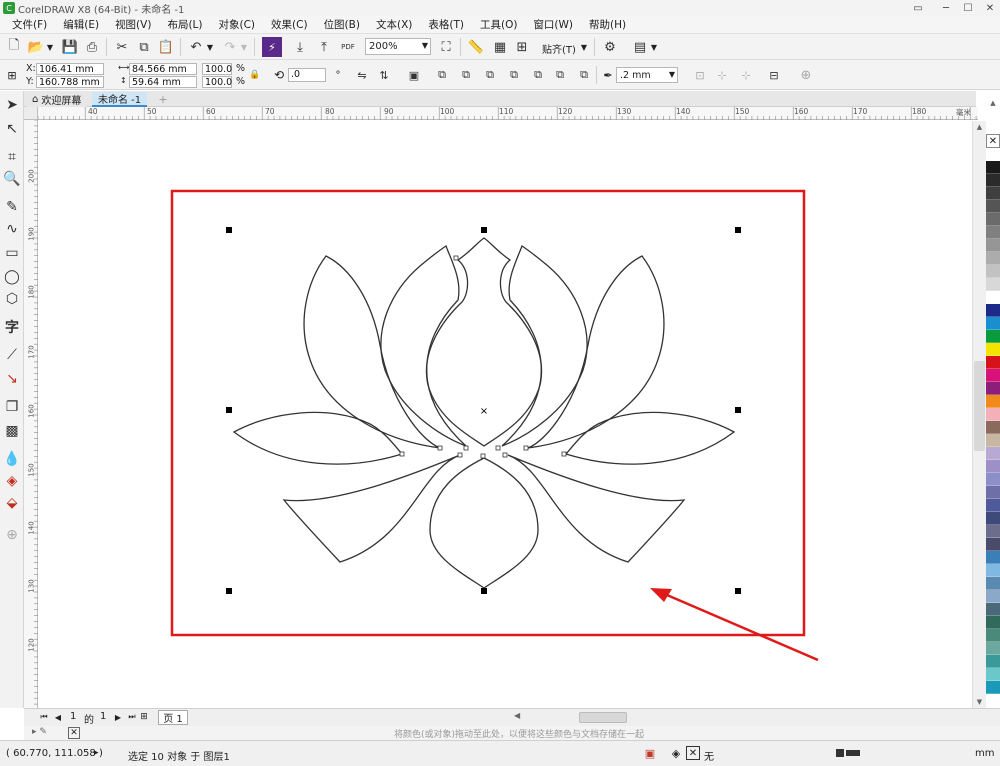 The height and width of the screenshot is (766, 1000). I want to click on horizontal-scroll-thumb, so click(603, 717).